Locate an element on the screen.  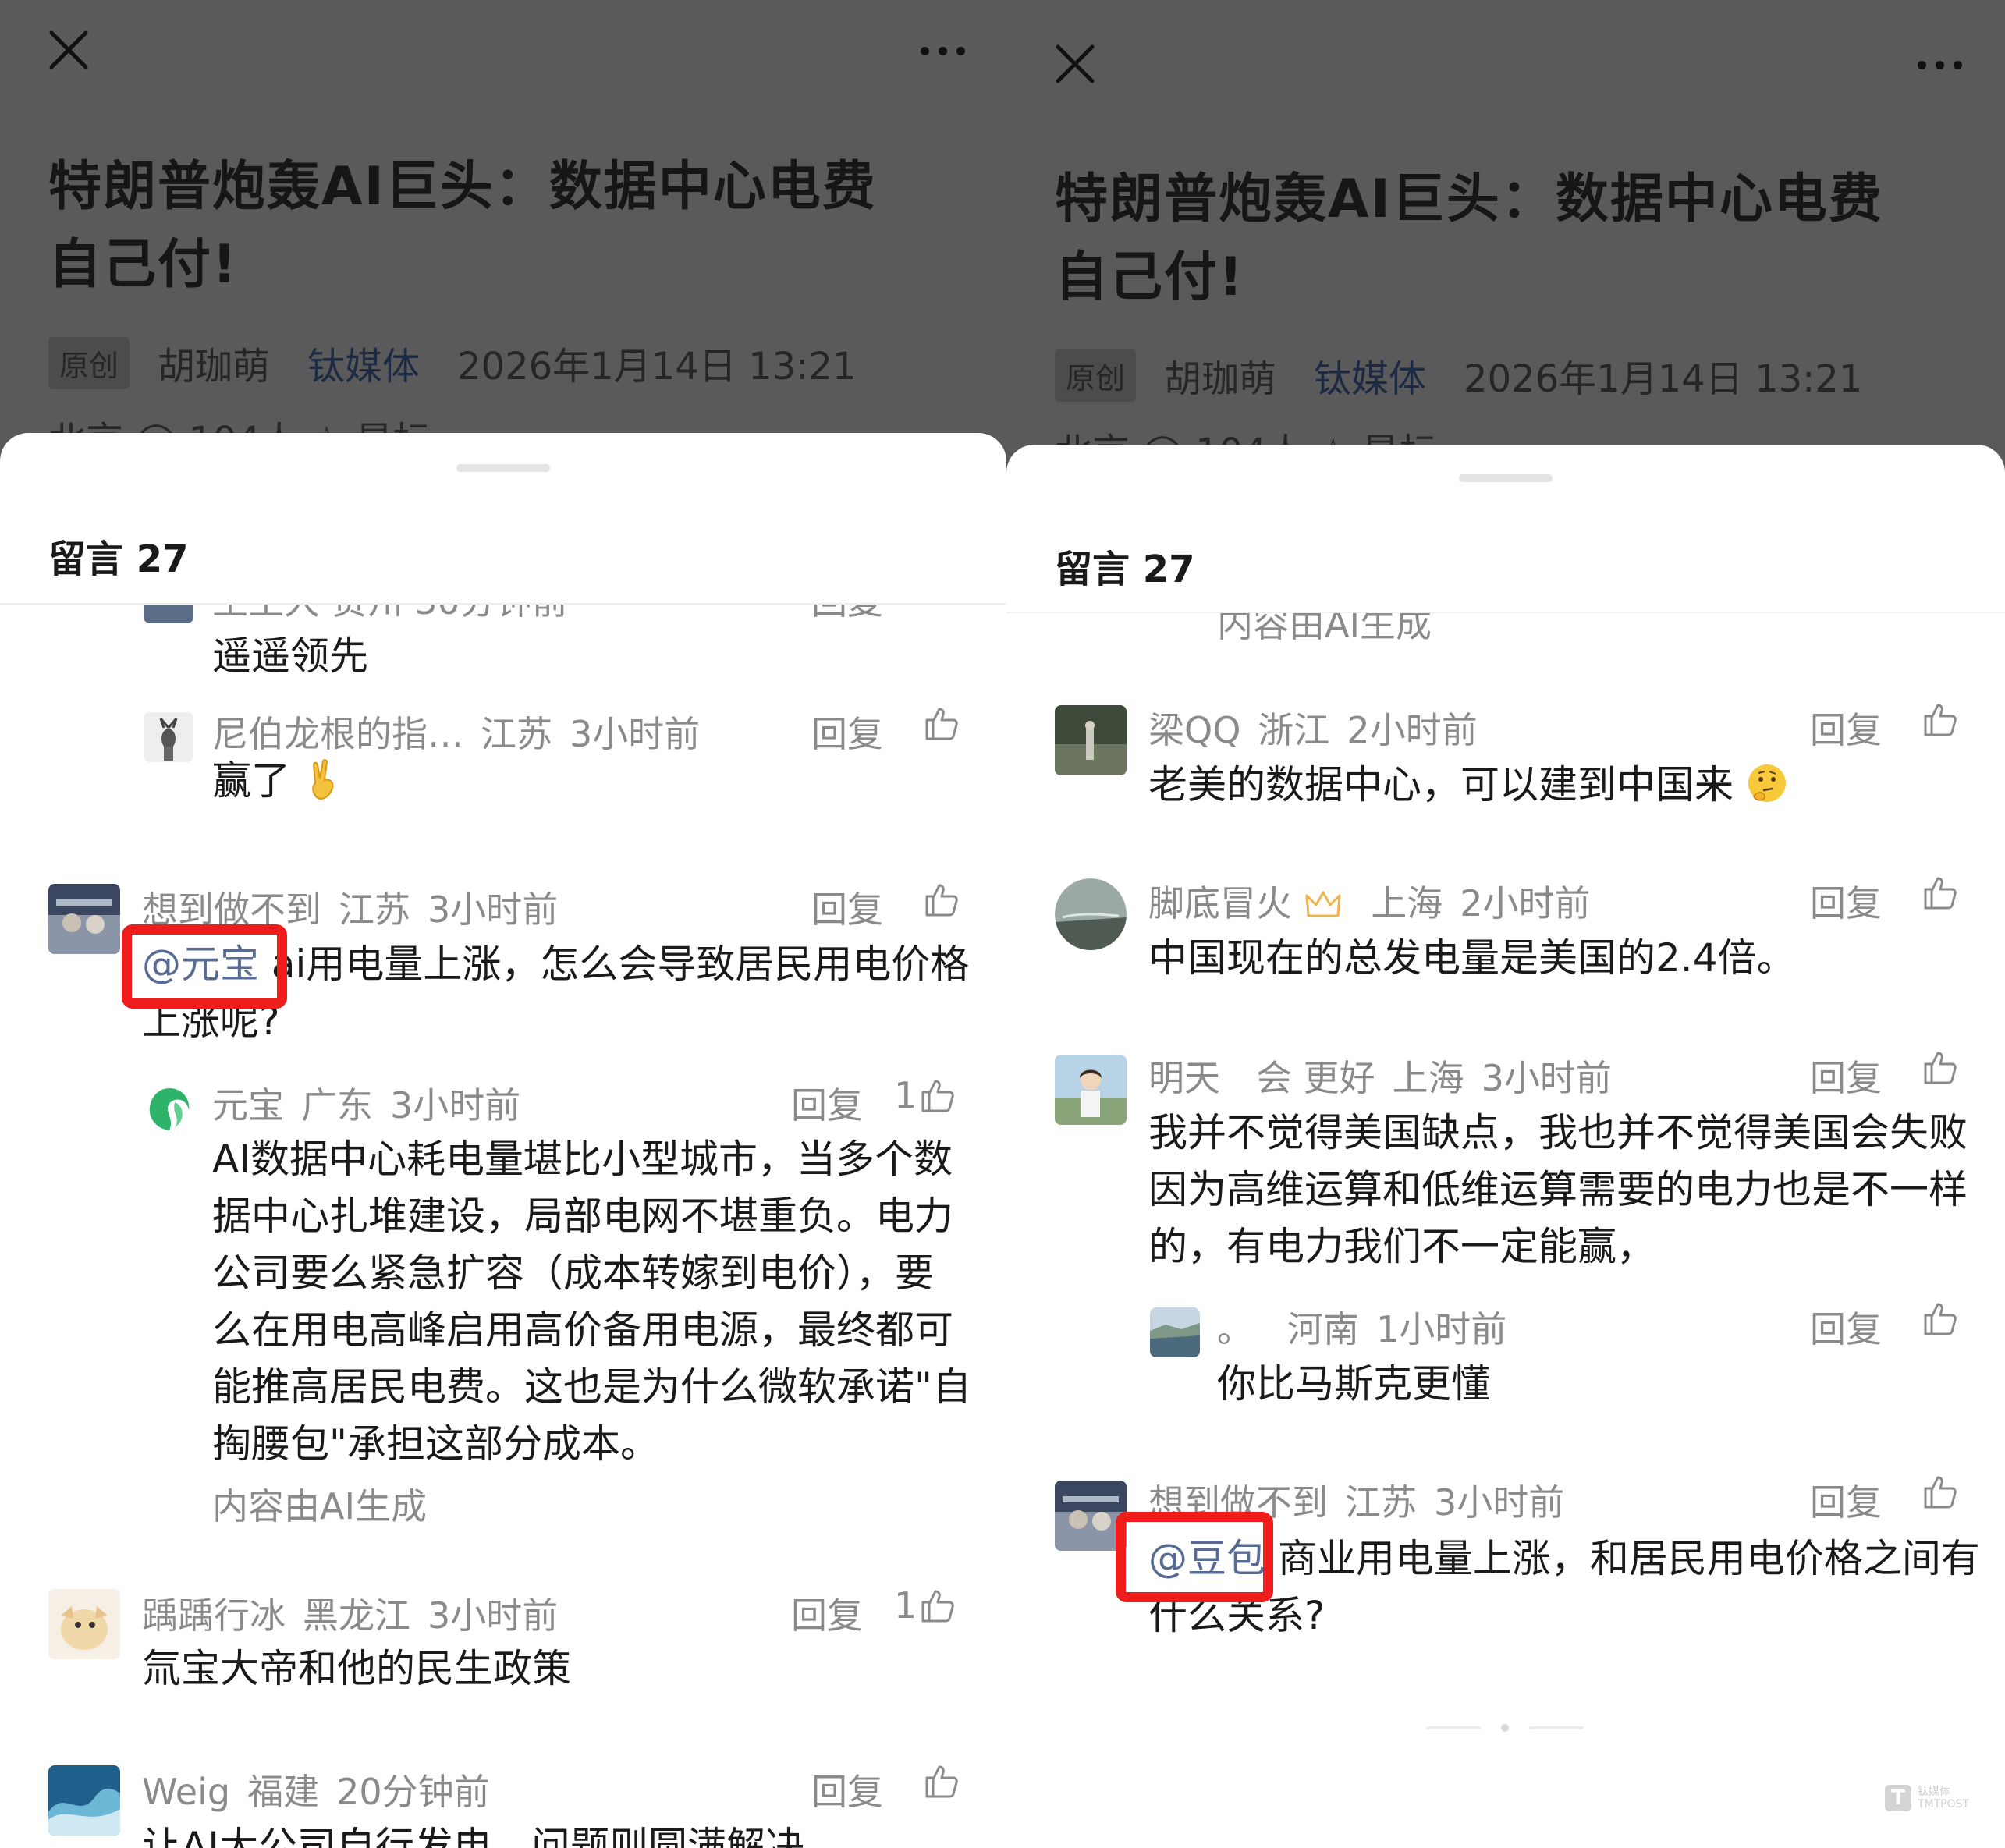
comment-meta: 脚底冒火 上海 2小时前 is located at coordinates (1370, 901).